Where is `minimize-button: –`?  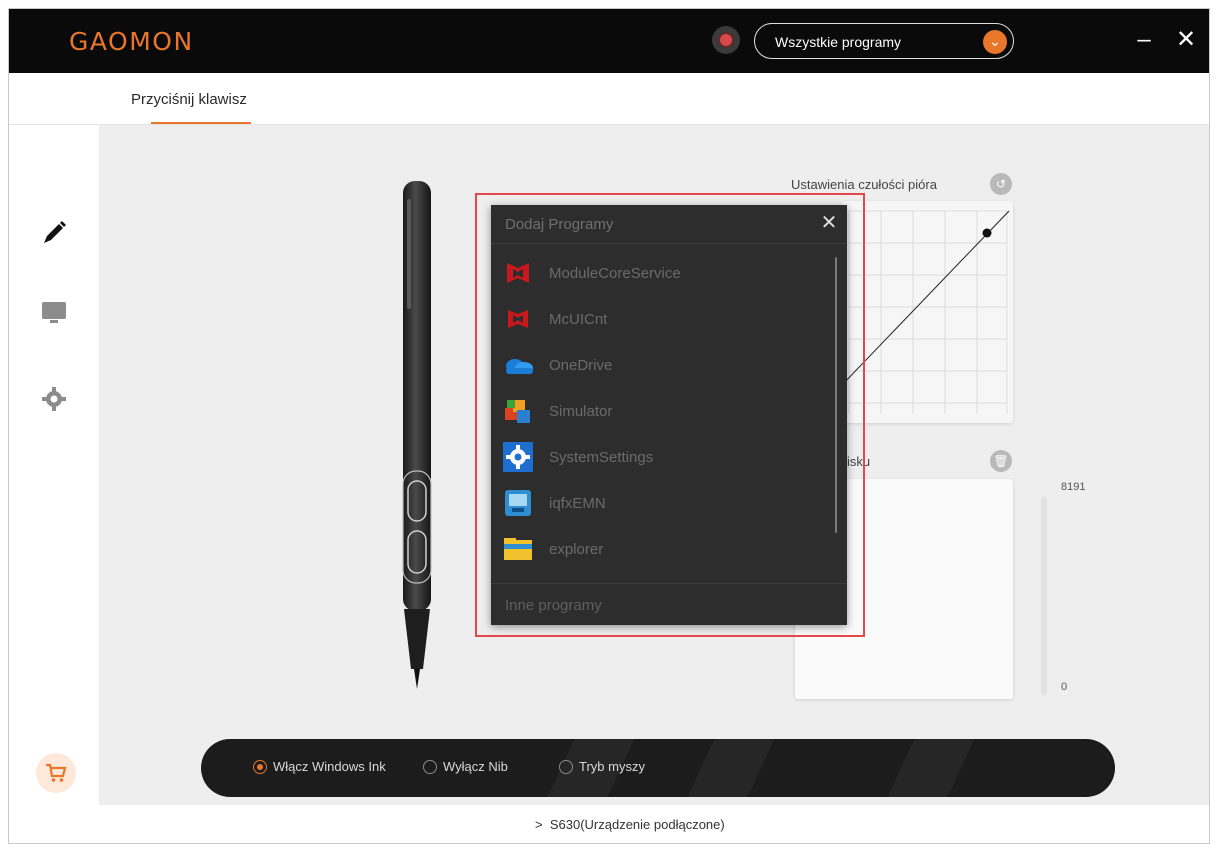
minimize-button: – is located at coordinates (1144, 40).